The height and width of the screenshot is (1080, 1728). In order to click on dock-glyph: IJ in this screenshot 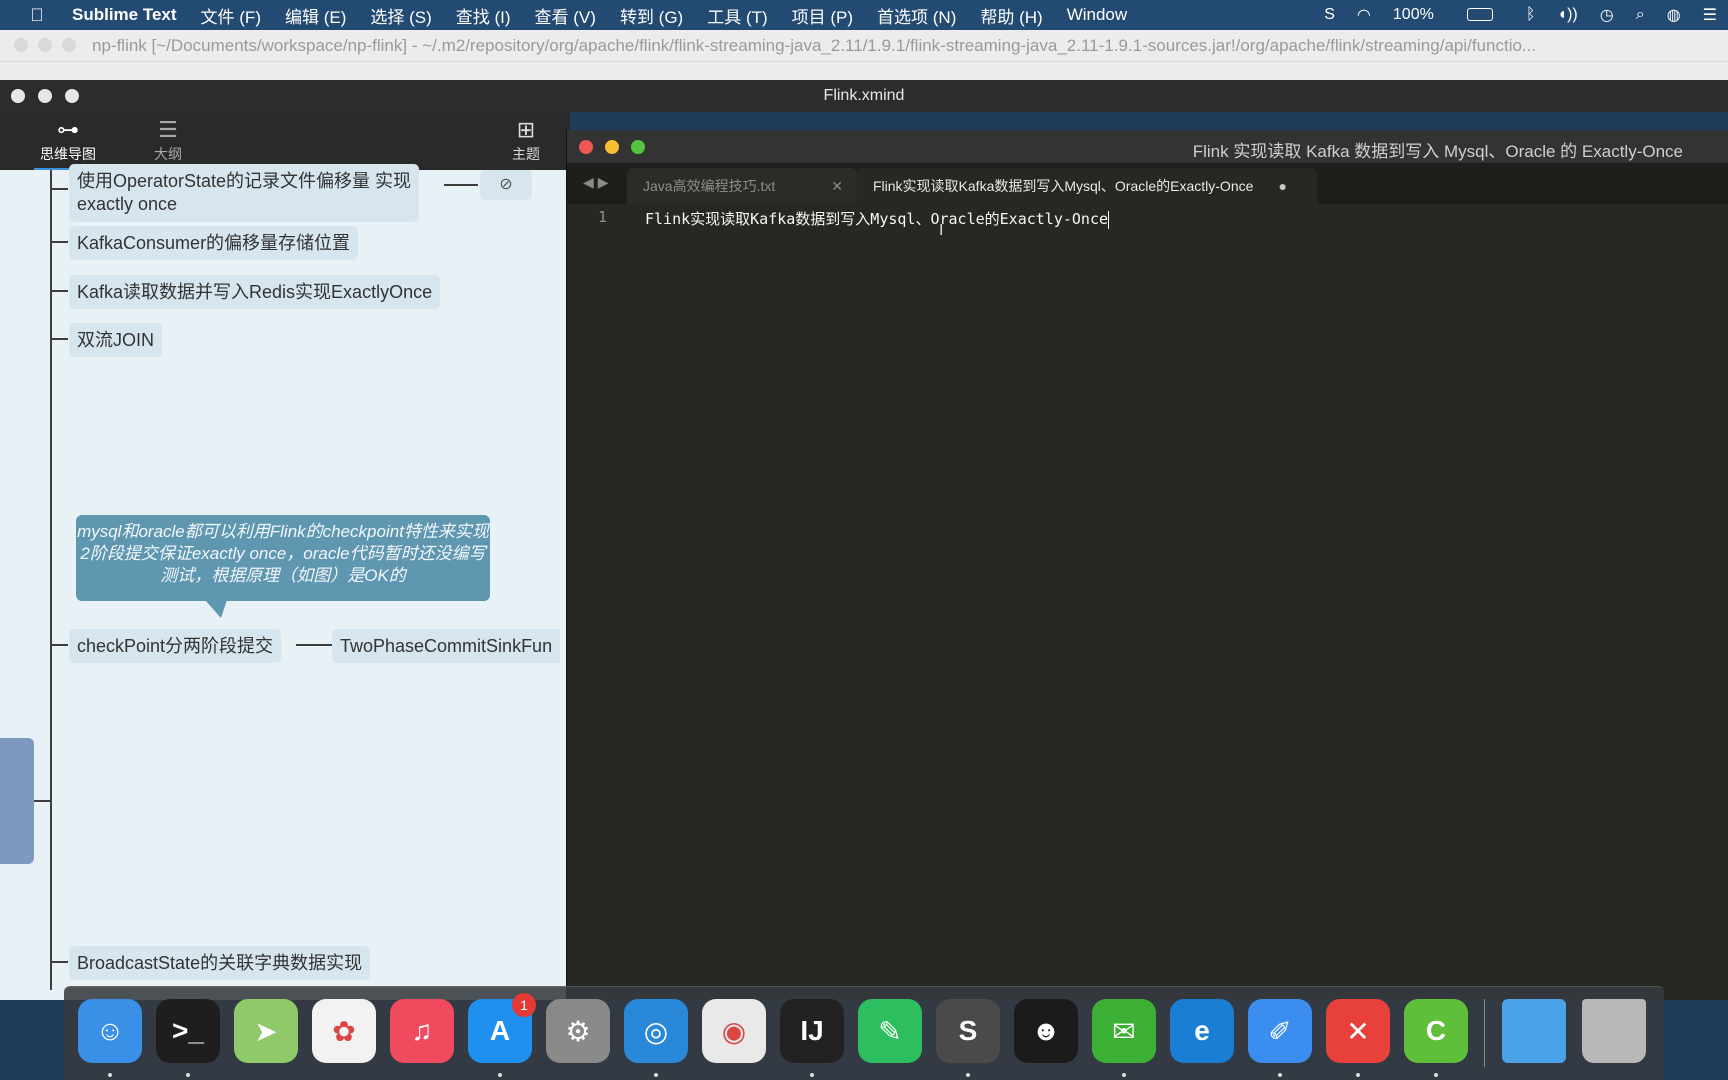, I will do `click(812, 1030)`.